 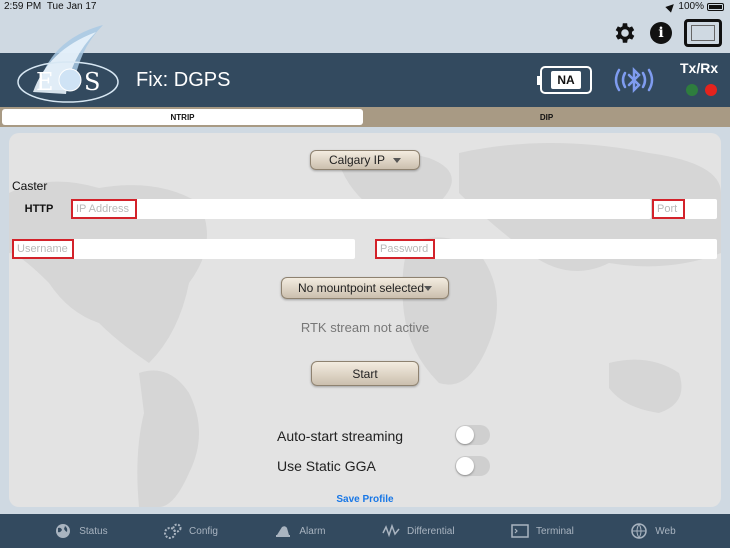 What do you see at coordinates (639, 531) in the screenshot?
I see `www-icon` at bounding box center [639, 531].